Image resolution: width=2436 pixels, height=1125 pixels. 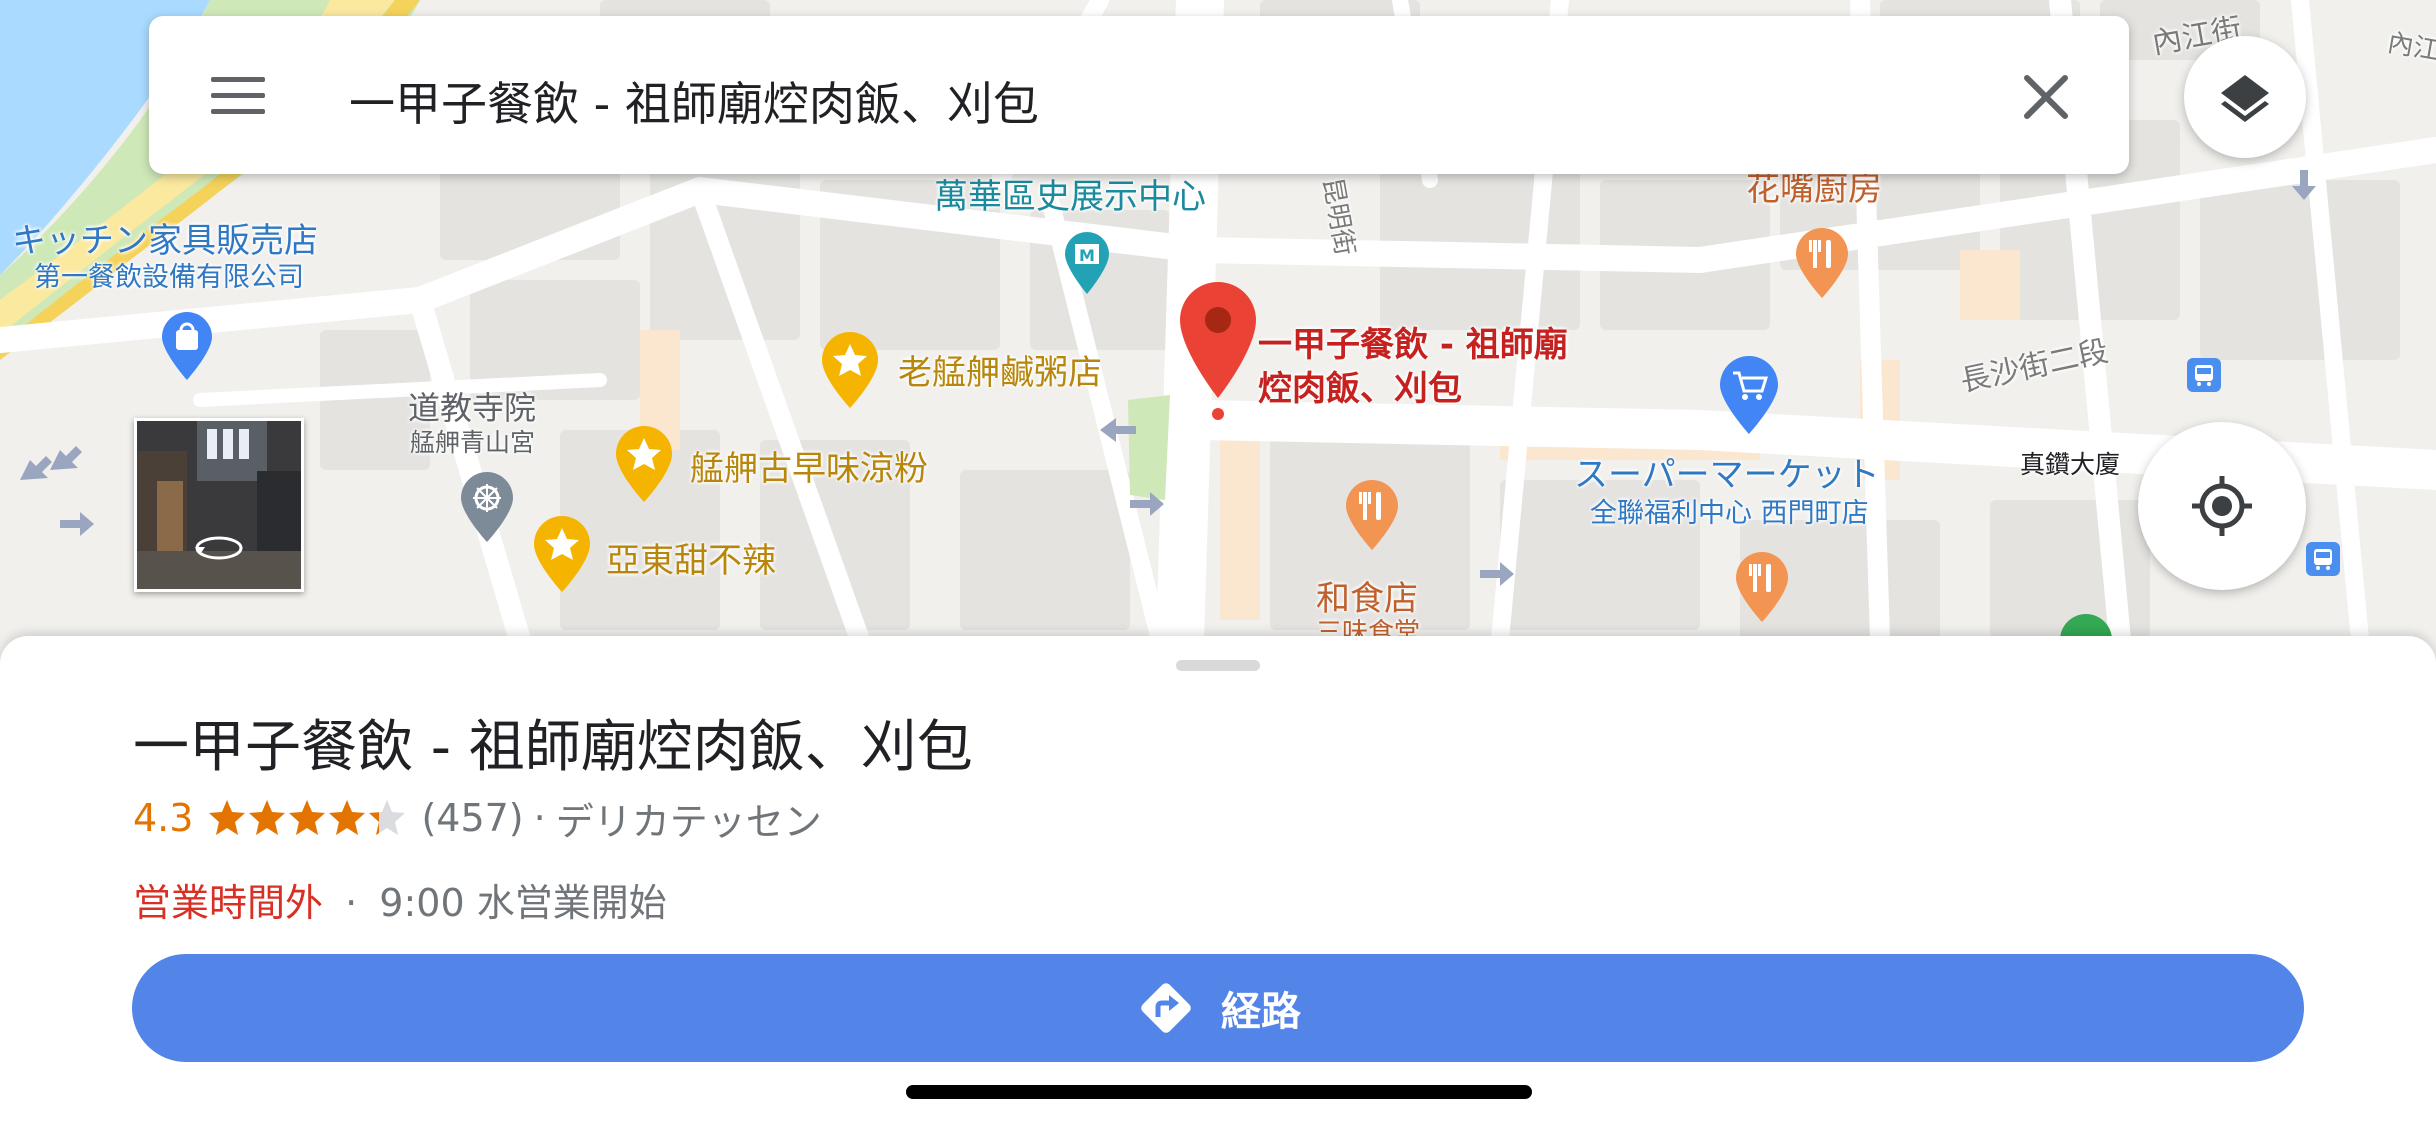 I want to click on menu-button, so click(x=238, y=95).